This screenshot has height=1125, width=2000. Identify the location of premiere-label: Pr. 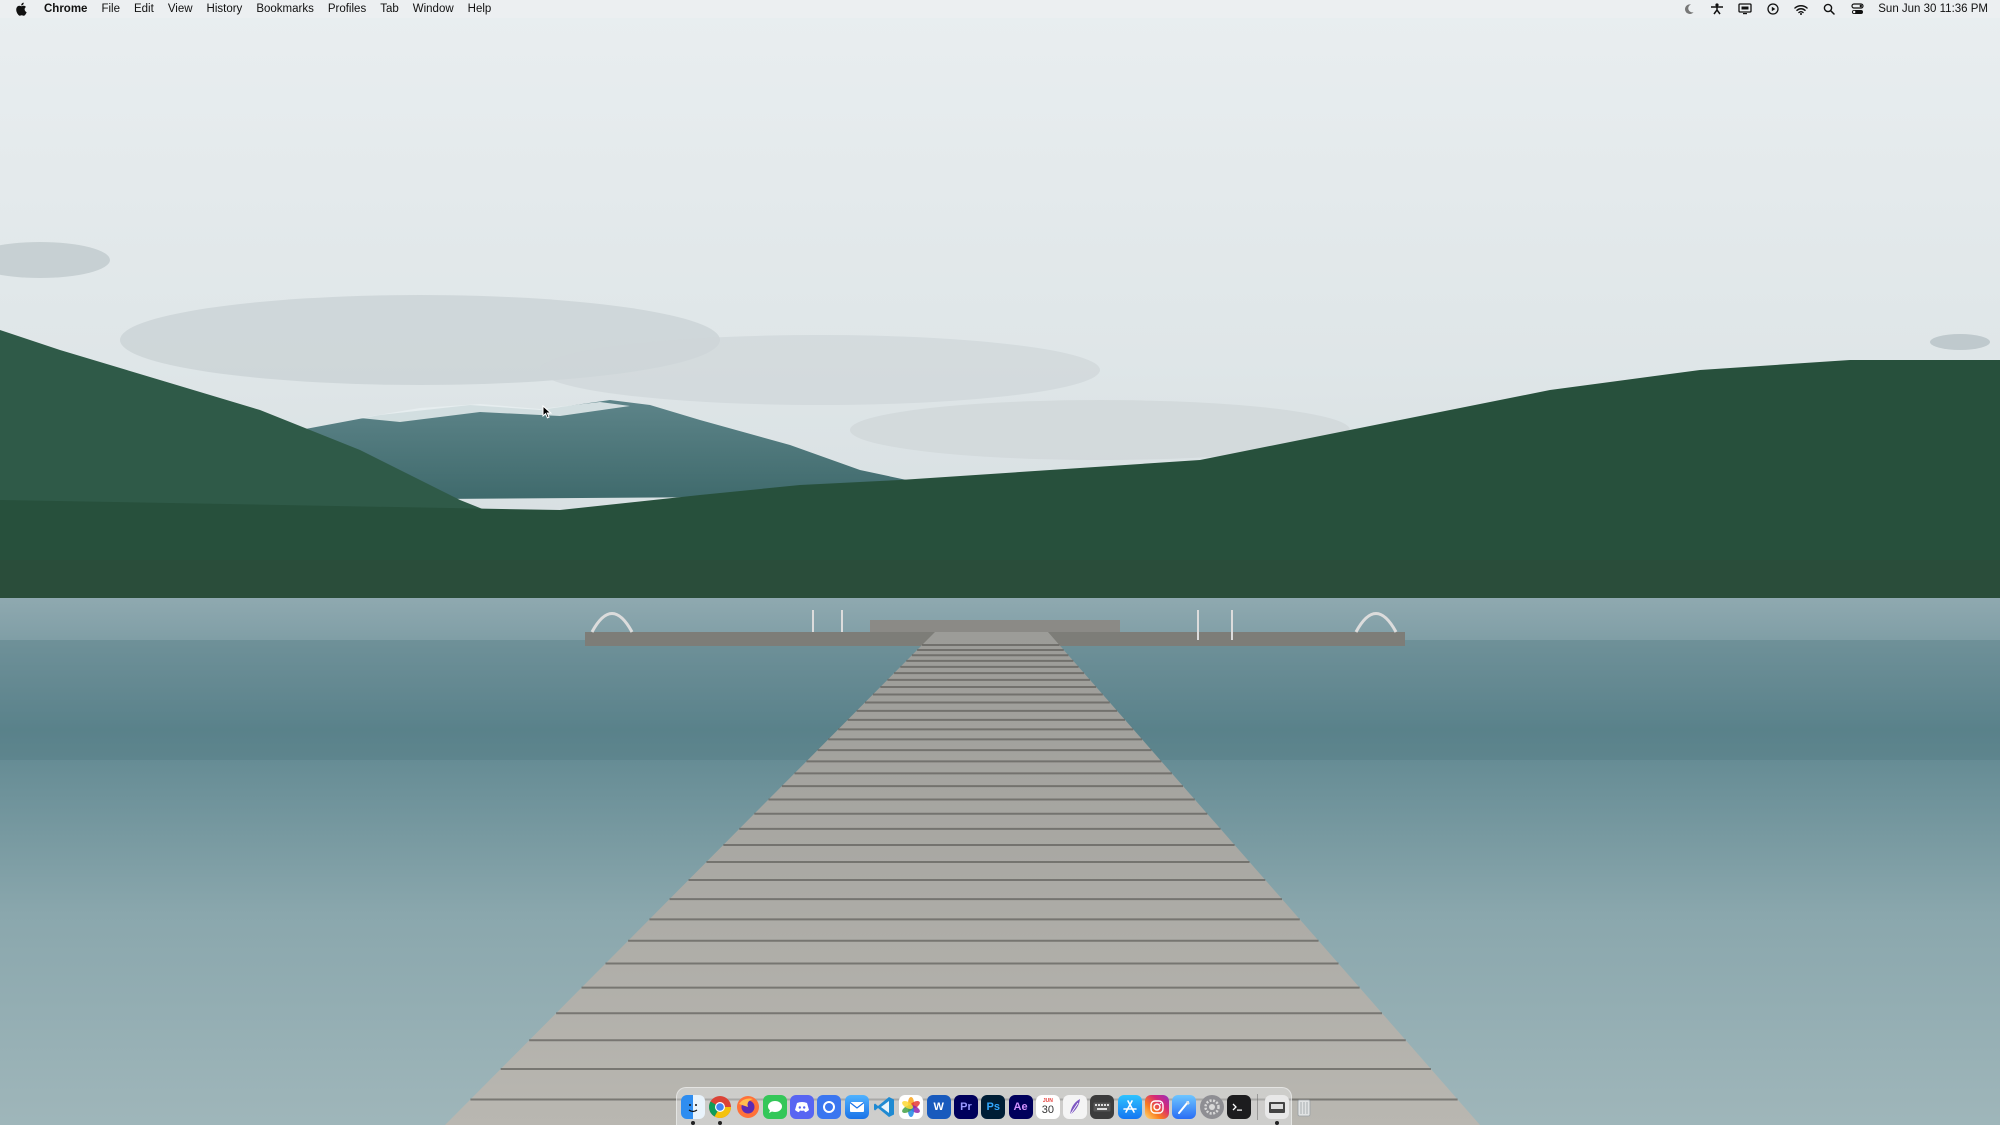
(966, 1106).